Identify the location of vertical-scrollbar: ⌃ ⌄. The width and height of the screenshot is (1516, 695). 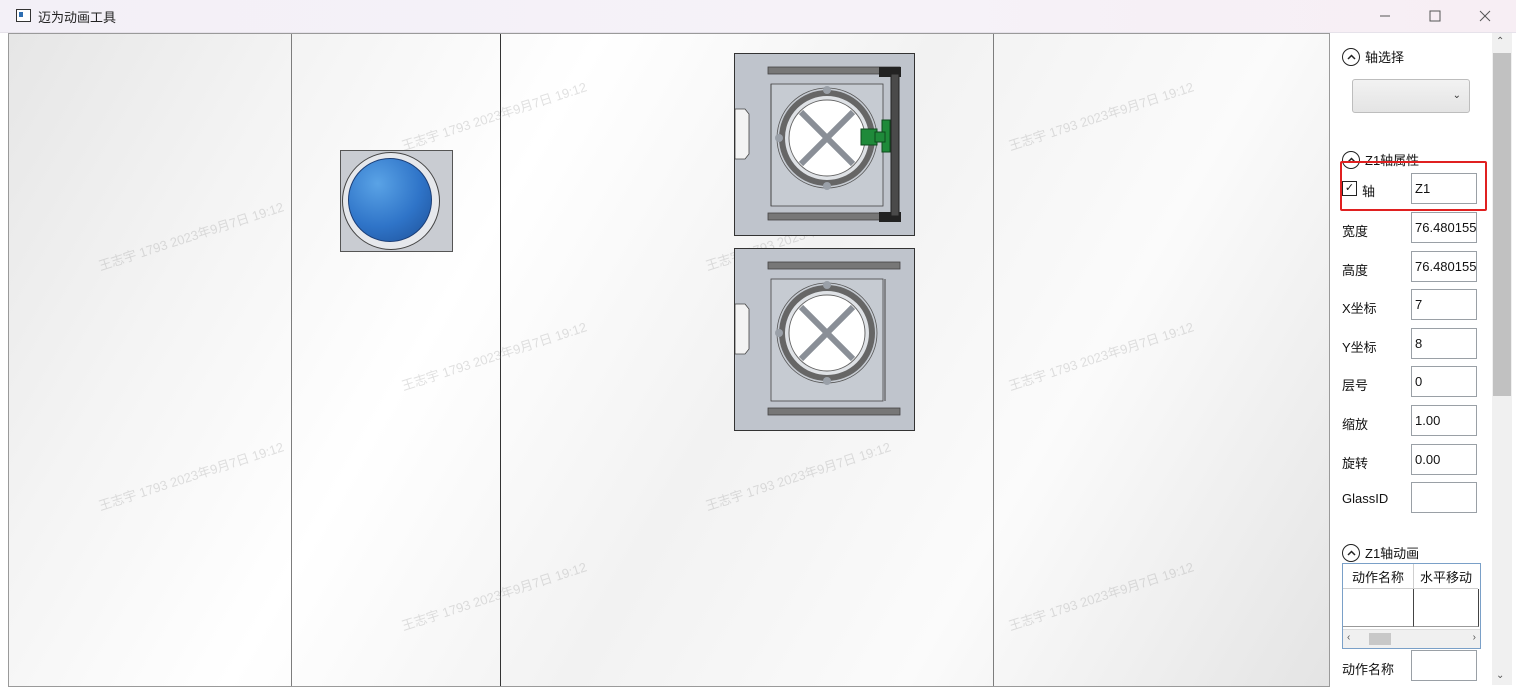
(1502, 359).